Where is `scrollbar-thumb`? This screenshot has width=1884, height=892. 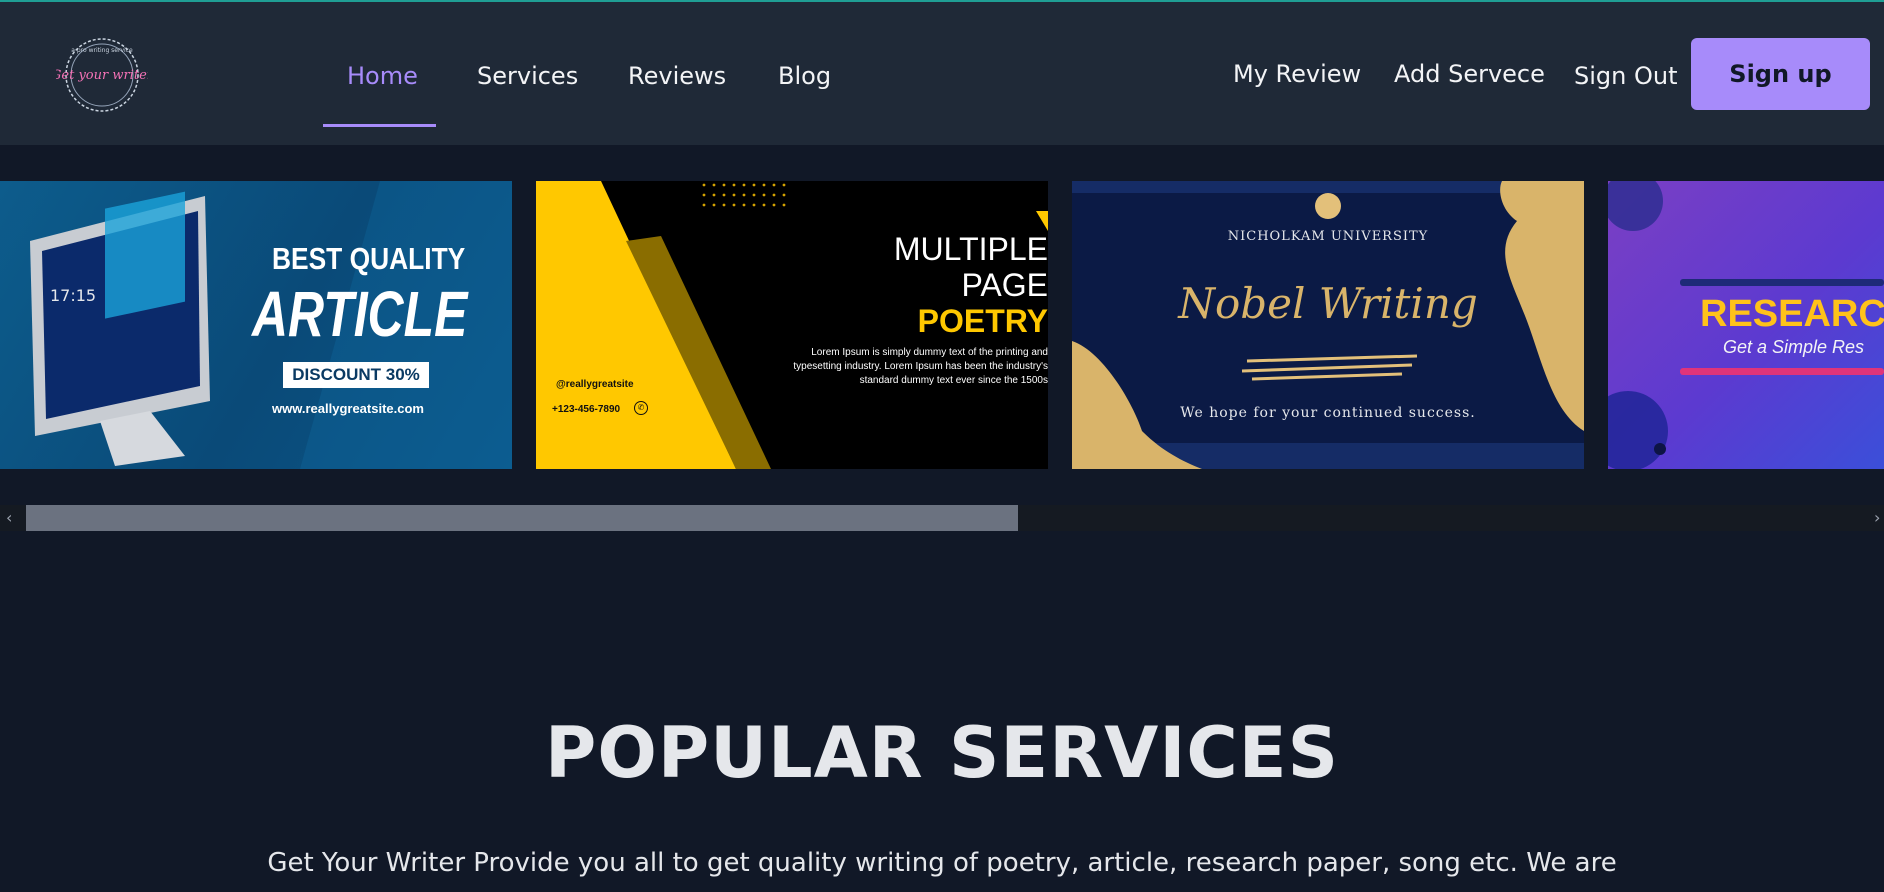
scrollbar-thumb is located at coordinates (522, 518).